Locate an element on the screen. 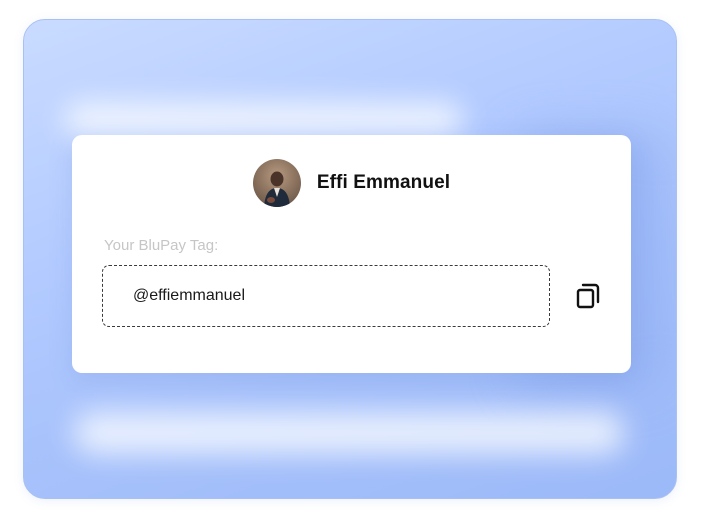  avatar is located at coordinates (276, 183).